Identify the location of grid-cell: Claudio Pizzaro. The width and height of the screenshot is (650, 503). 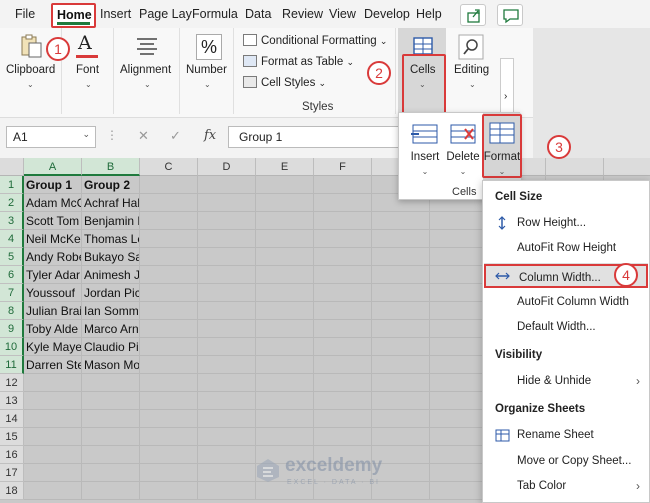
(111, 347).